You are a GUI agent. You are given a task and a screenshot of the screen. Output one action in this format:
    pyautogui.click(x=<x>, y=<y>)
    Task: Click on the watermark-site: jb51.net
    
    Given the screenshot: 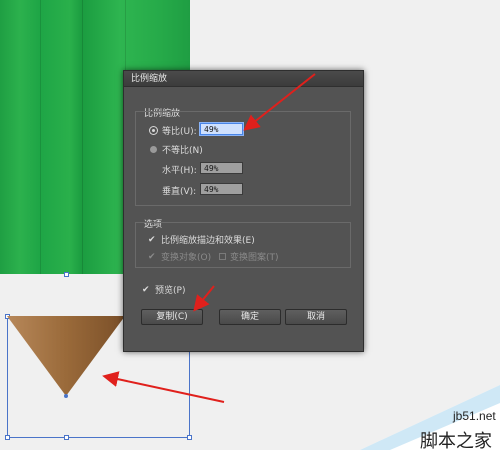 What is the action you would take?
    pyautogui.click(x=474, y=416)
    